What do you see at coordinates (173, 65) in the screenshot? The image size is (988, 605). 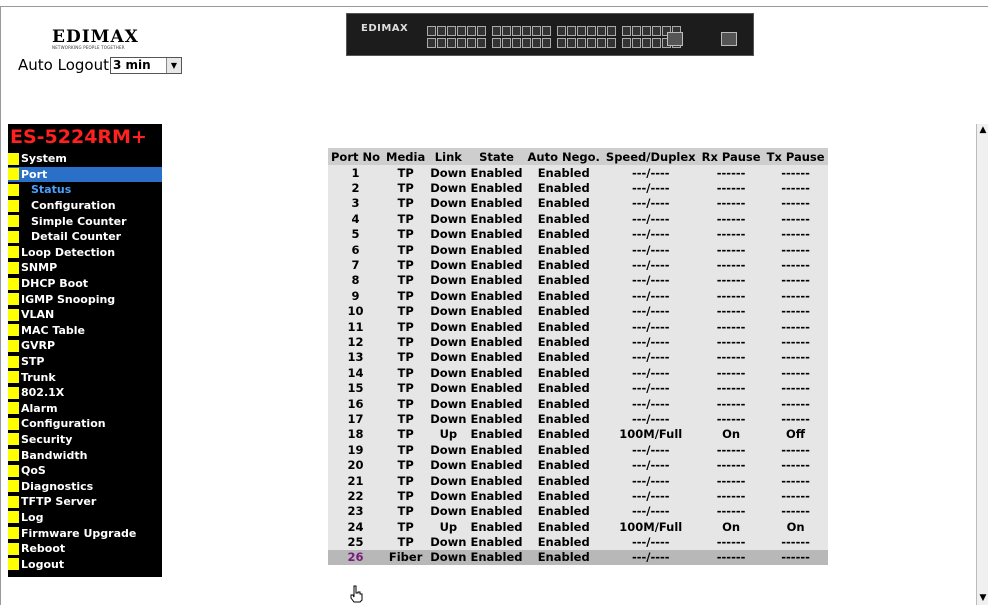 I see `chevron-down-icon: ▼` at bounding box center [173, 65].